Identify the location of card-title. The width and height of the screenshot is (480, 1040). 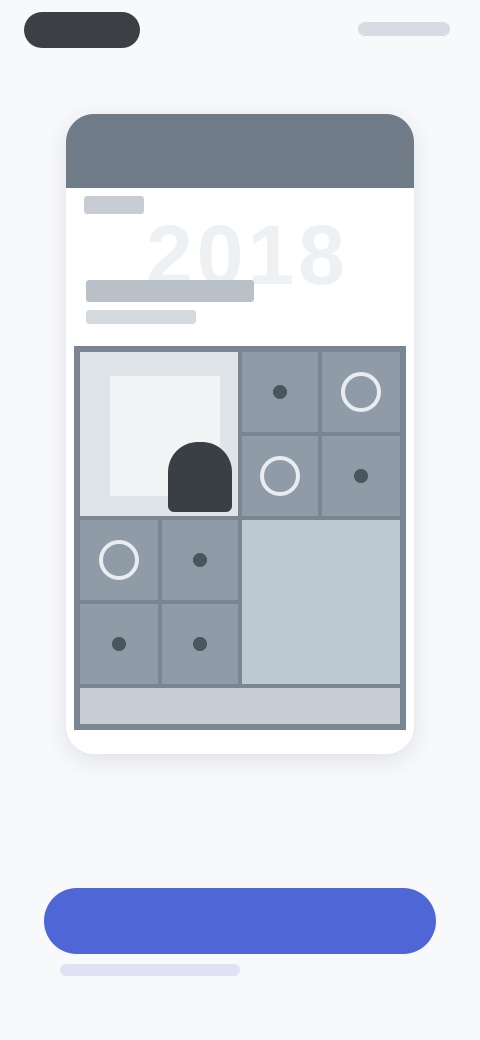
(170, 291).